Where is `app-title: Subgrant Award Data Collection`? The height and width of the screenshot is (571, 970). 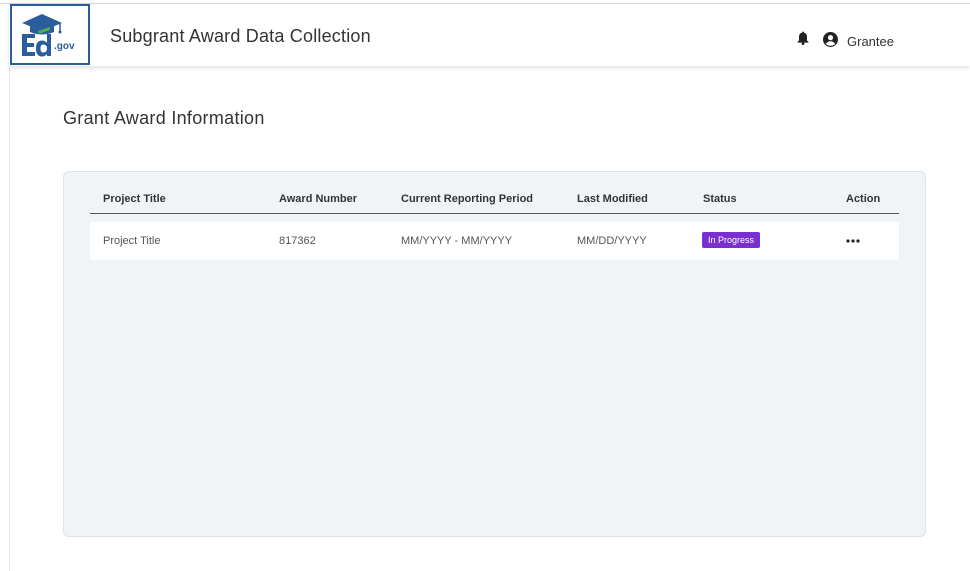
app-title: Subgrant Award Data Collection is located at coordinates (240, 36).